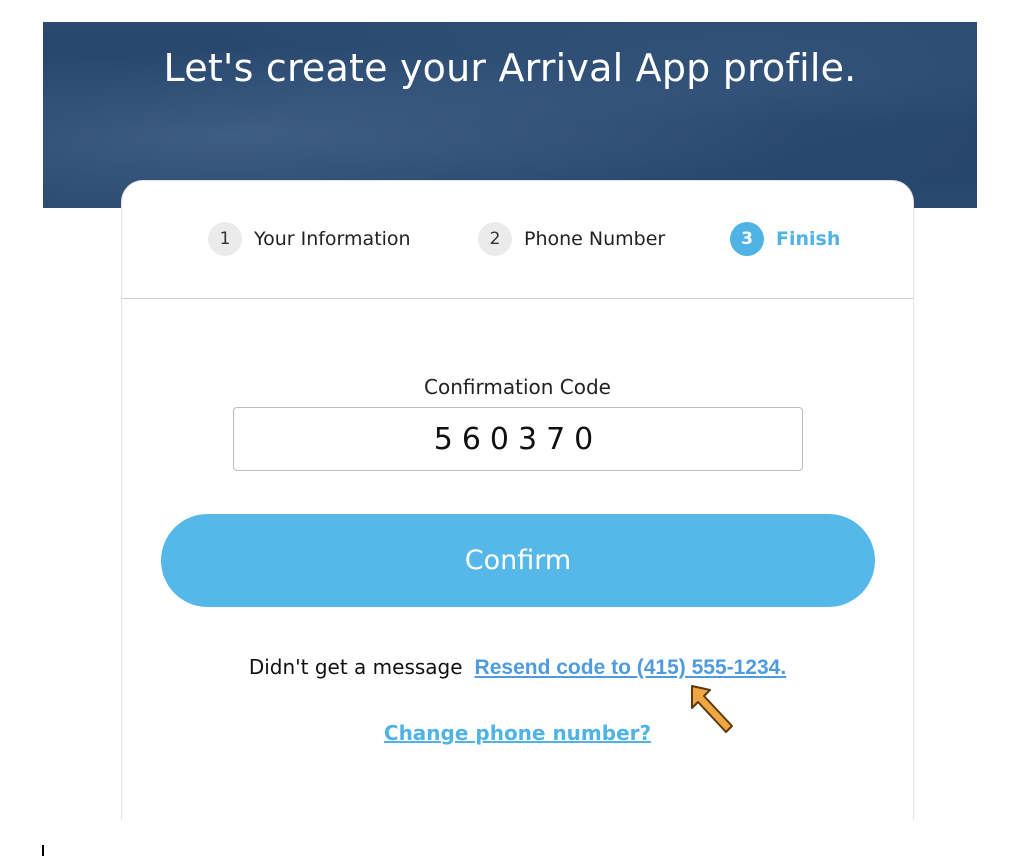 The width and height of the screenshot is (1024, 856). I want to click on confirmation-code-label: Confirmation Code, so click(517, 387).